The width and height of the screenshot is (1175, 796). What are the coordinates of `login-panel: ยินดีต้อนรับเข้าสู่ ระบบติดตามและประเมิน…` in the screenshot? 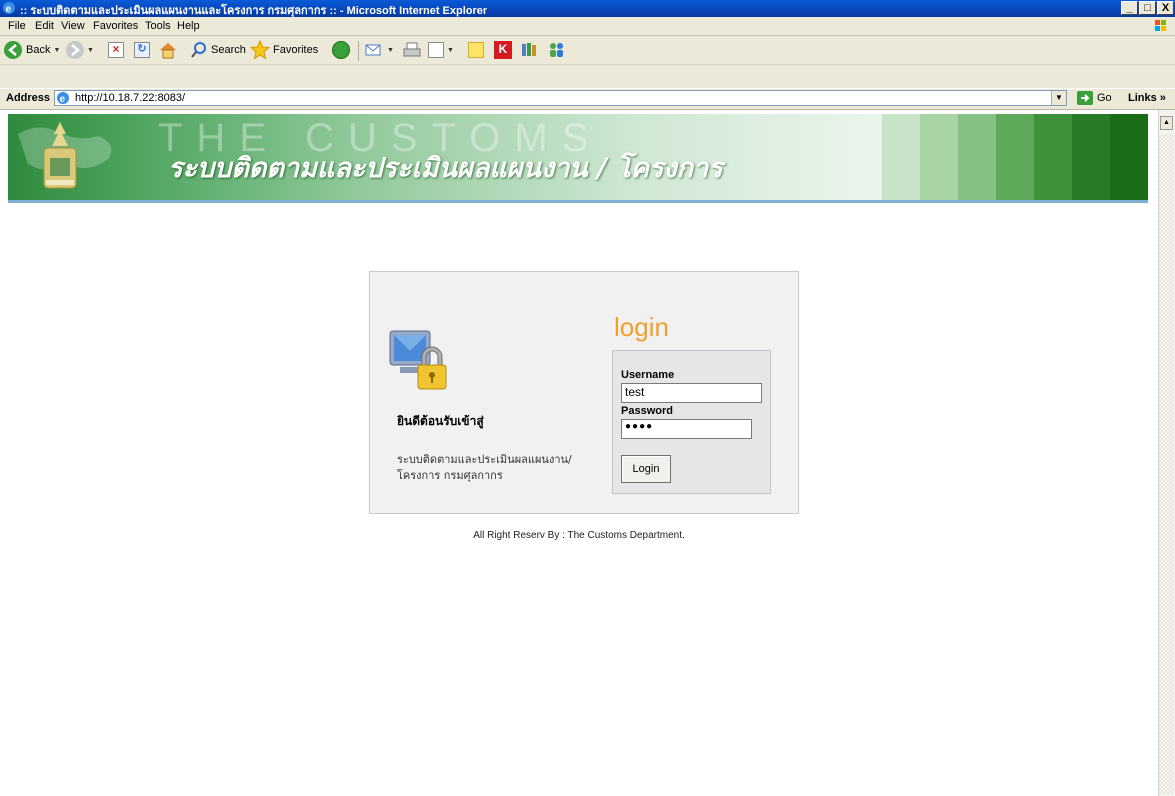 It's located at (584, 392).